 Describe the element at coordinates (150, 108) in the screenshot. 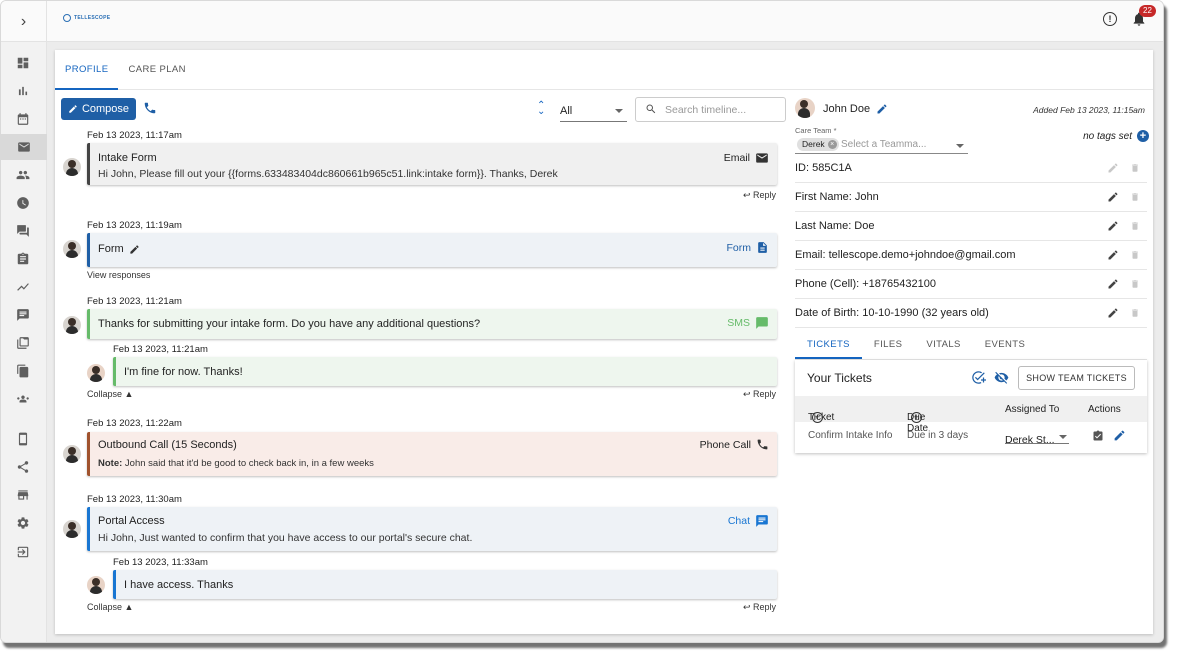

I see `call-button` at that location.